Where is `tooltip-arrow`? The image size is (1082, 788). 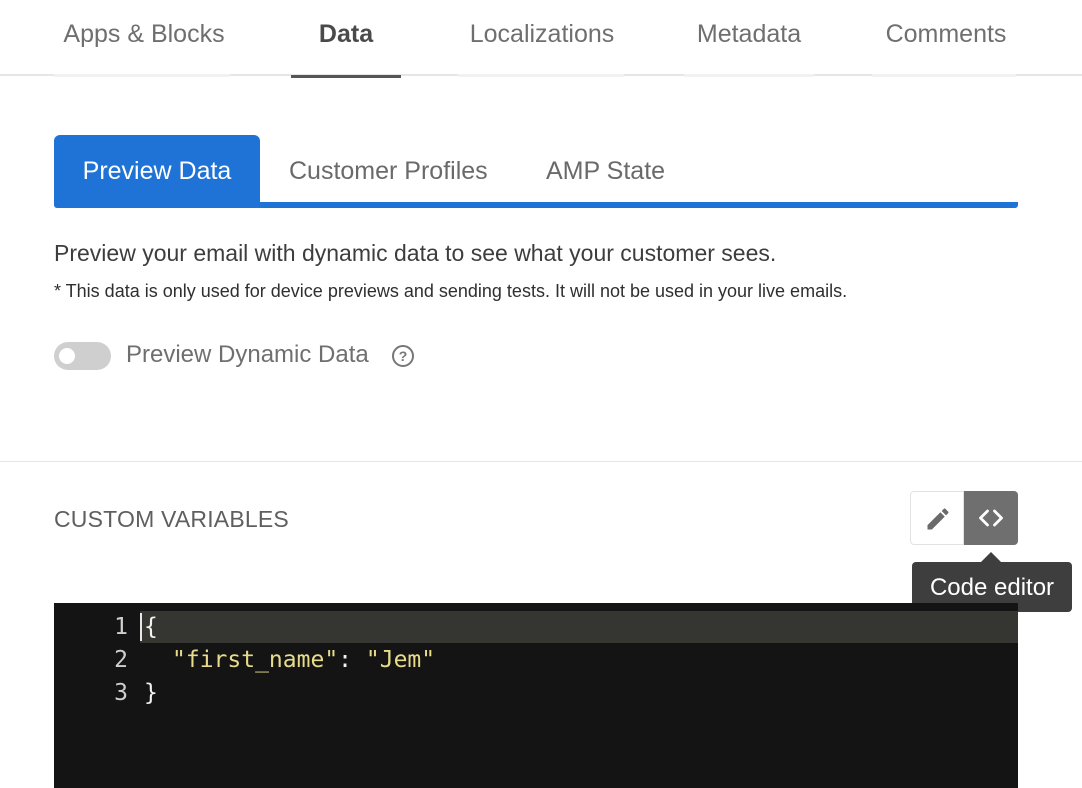 tooltip-arrow is located at coordinates (991, 557).